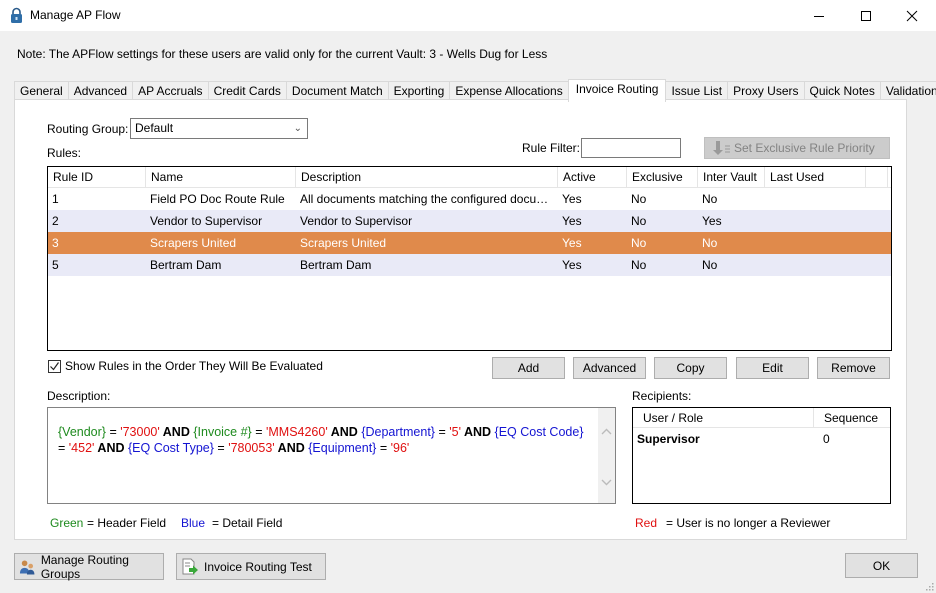 The height and width of the screenshot is (593, 936). I want to click on checkbox-box, so click(54, 366).